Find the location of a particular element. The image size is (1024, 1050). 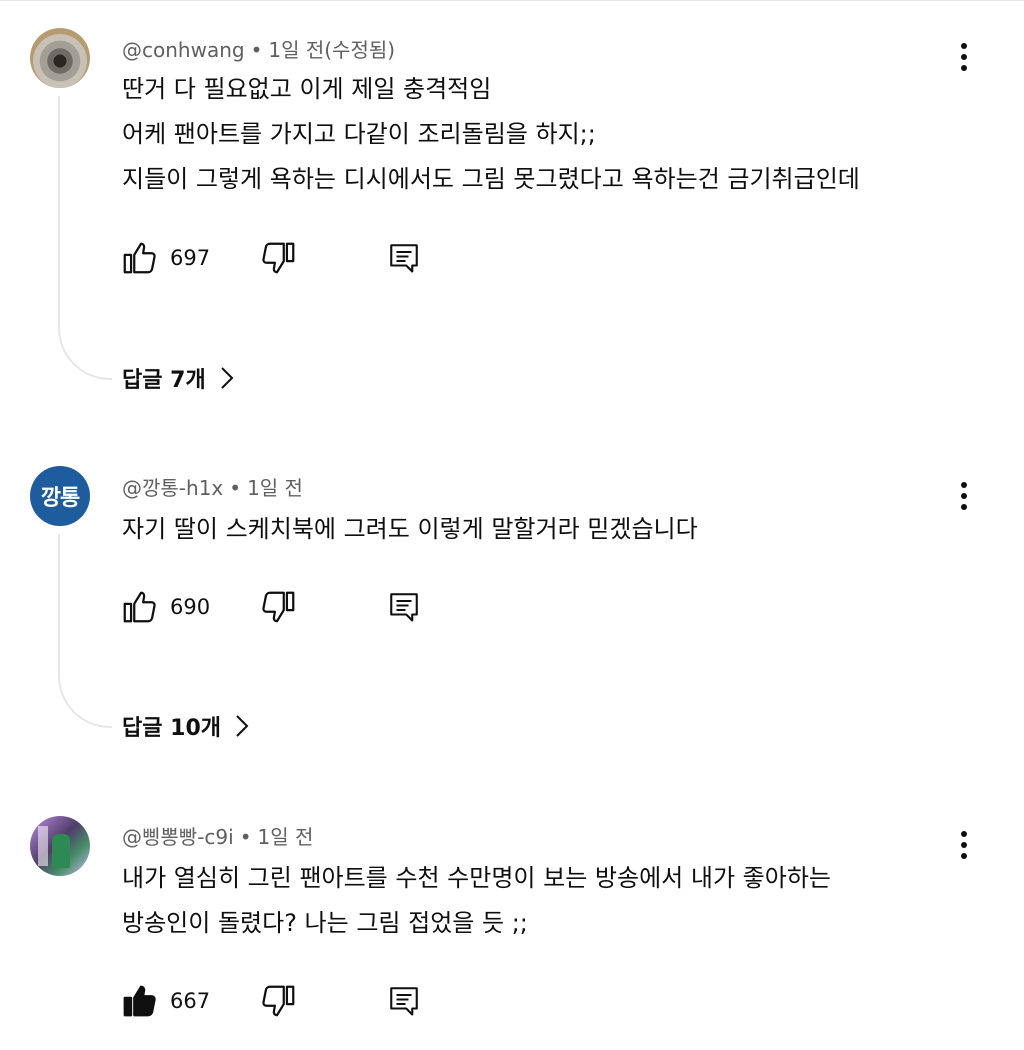

comment-text: 자기 딸이 스케치북에 그려도 이렇게 말할거라 믿겠습니다 is located at coordinates (410, 529).